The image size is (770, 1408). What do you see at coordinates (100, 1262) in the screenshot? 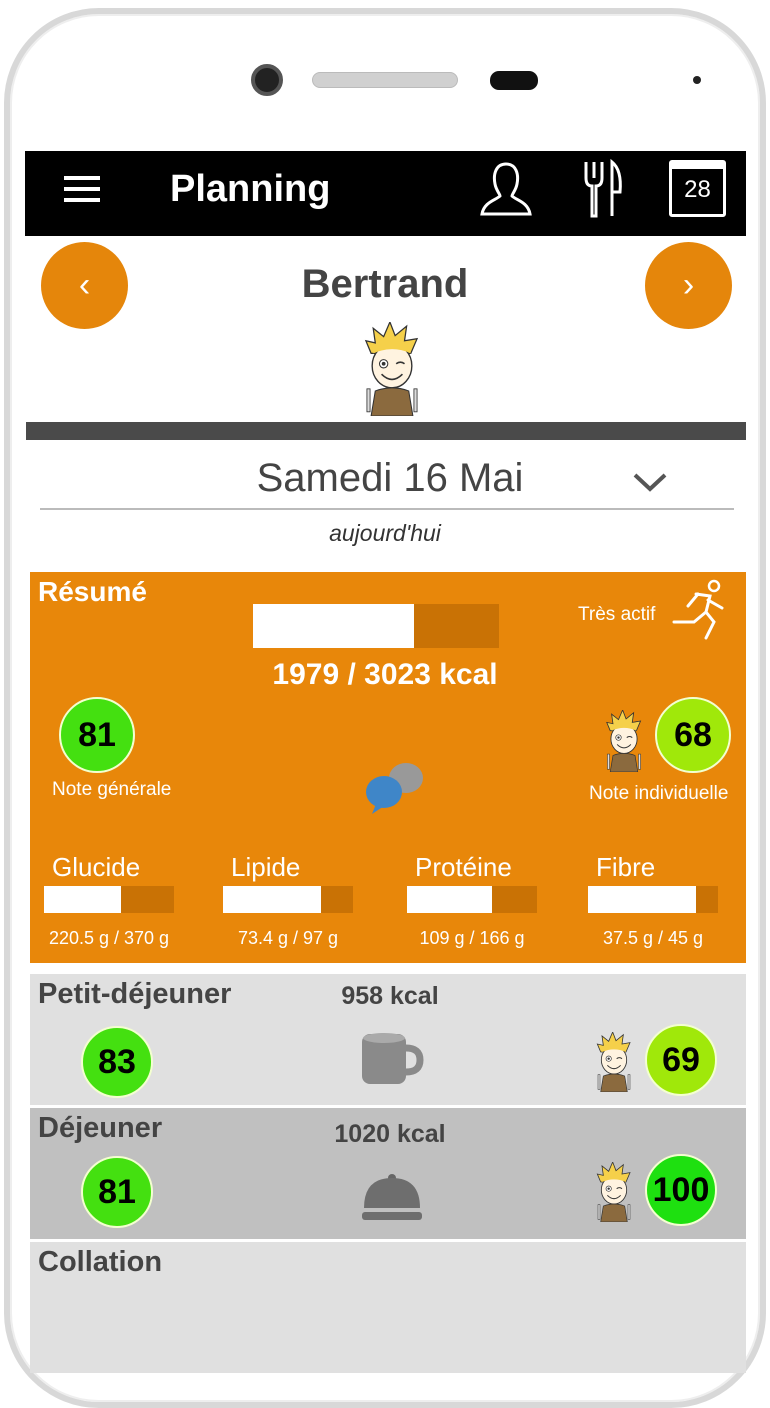
I see `meal-name: Collation` at bounding box center [100, 1262].